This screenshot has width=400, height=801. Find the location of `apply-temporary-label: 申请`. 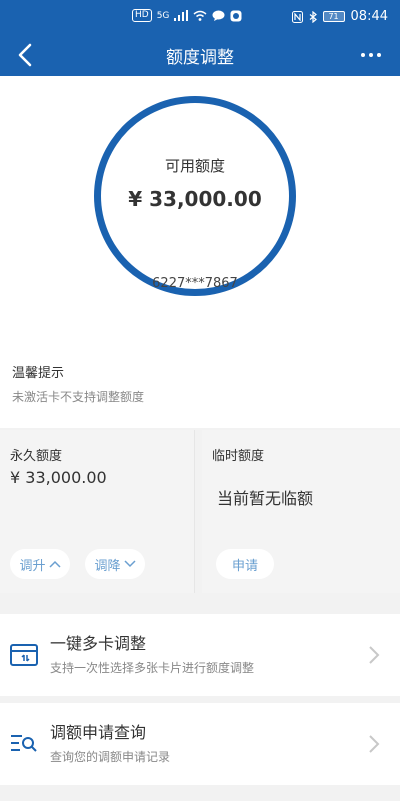

apply-temporary-label: 申请 is located at coordinates (244, 566).